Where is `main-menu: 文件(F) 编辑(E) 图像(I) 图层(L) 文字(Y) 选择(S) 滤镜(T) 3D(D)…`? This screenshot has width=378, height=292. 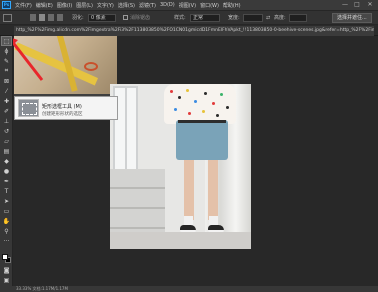
main-menu: 文件(F) 编辑(E) 图像(I) 图层(L) 文字(Y) 选择(S) 滤镜(T) 3D(D)… is located at coordinates (128, 5).